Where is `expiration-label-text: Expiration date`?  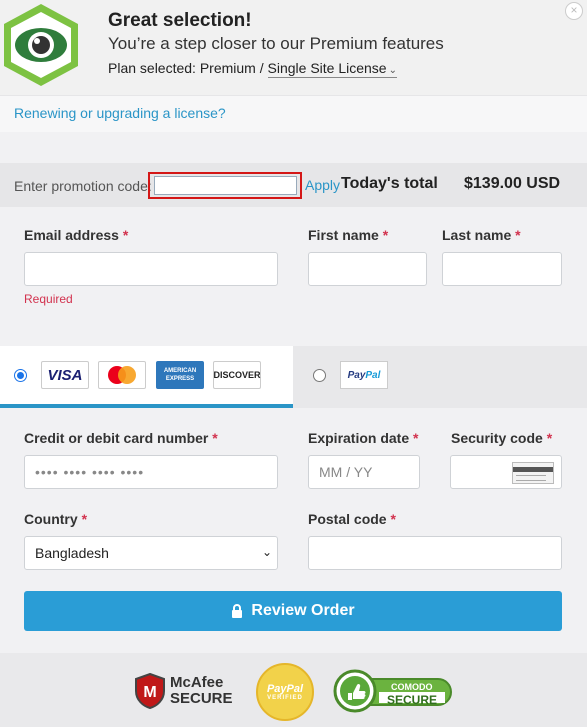
expiration-label-text: Expiration date is located at coordinates (359, 438).